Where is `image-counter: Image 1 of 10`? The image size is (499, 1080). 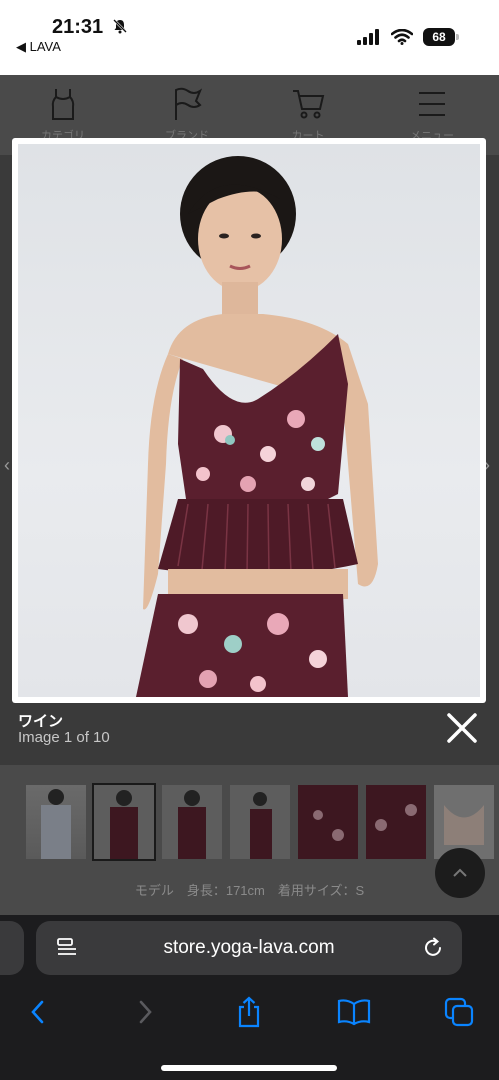
image-counter: Image 1 of 10 is located at coordinates (64, 737).